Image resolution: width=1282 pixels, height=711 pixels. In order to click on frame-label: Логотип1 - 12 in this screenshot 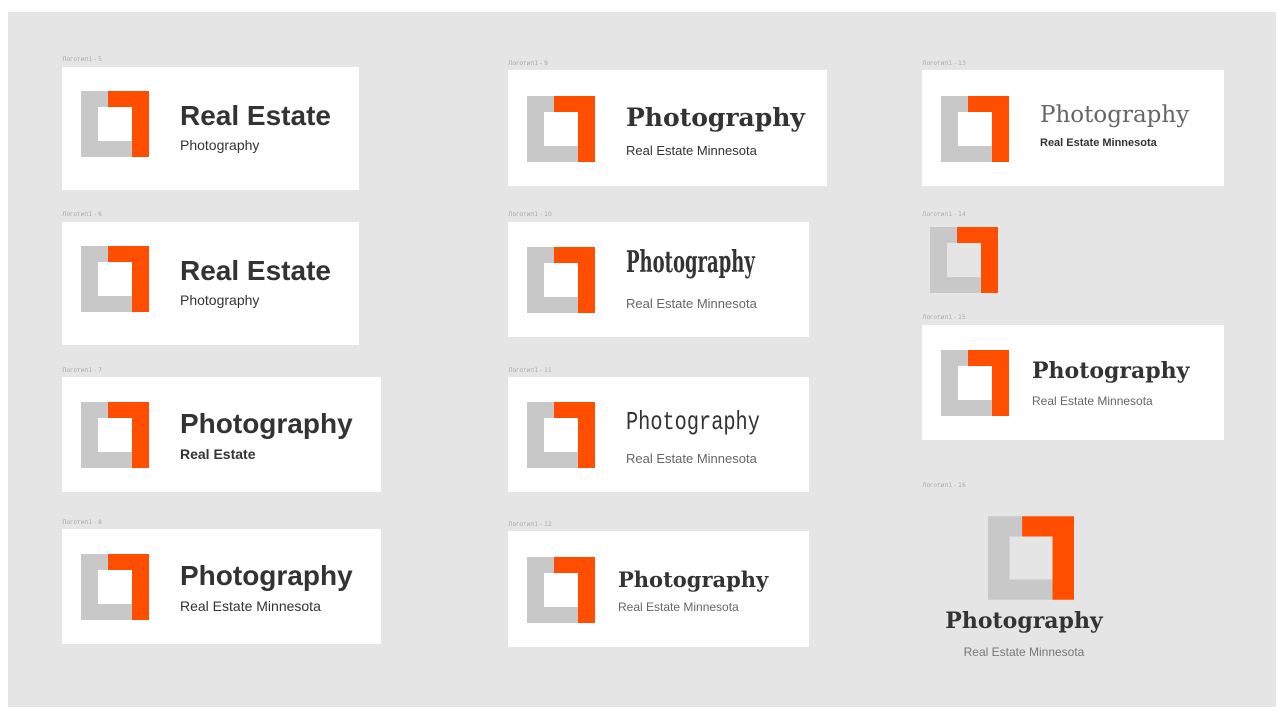, I will do `click(530, 525)`.